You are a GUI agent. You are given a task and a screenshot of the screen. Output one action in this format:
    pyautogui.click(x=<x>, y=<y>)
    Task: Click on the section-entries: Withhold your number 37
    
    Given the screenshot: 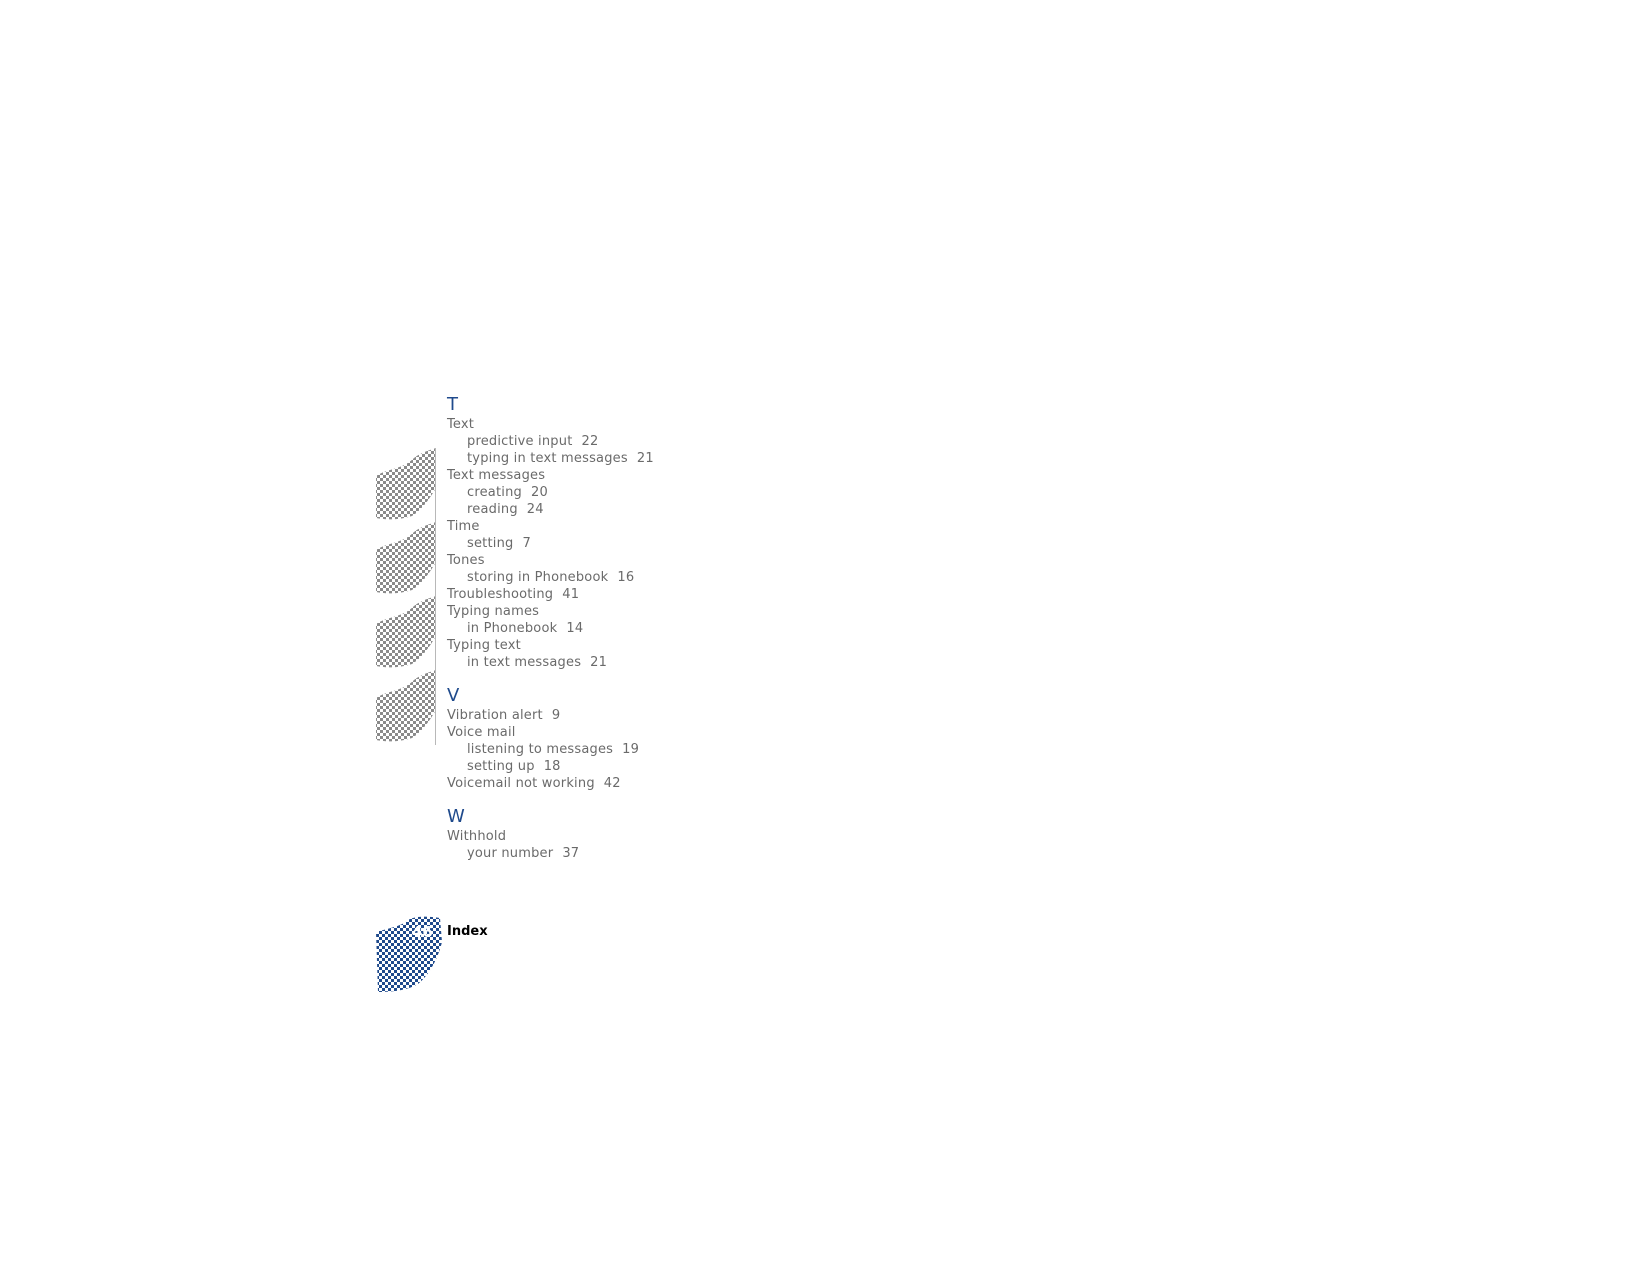 What is the action you would take?
    pyautogui.click(x=597, y=845)
    